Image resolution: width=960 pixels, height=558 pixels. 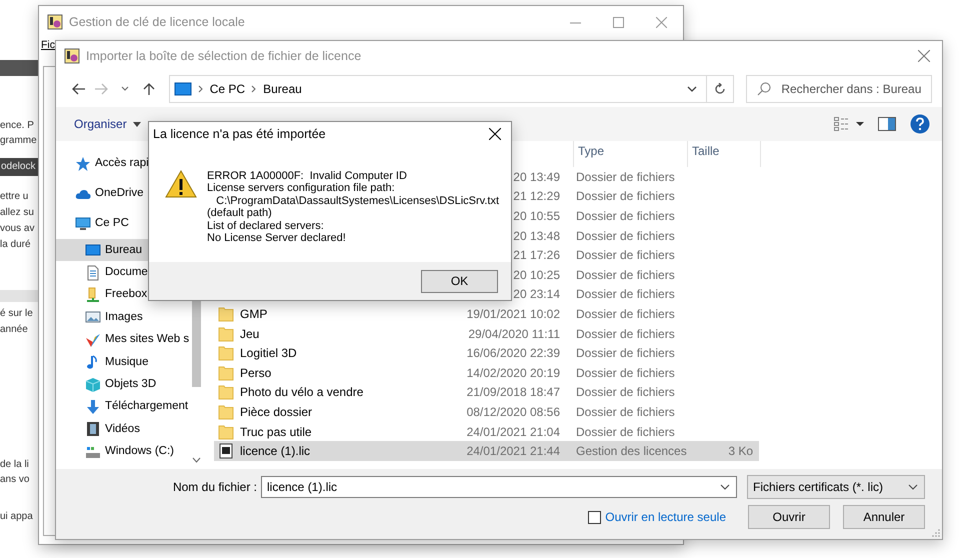 What do you see at coordinates (536, 294) in the screenshot?
I see `file-date: 20 23:14` at bounding box center [536, 294].